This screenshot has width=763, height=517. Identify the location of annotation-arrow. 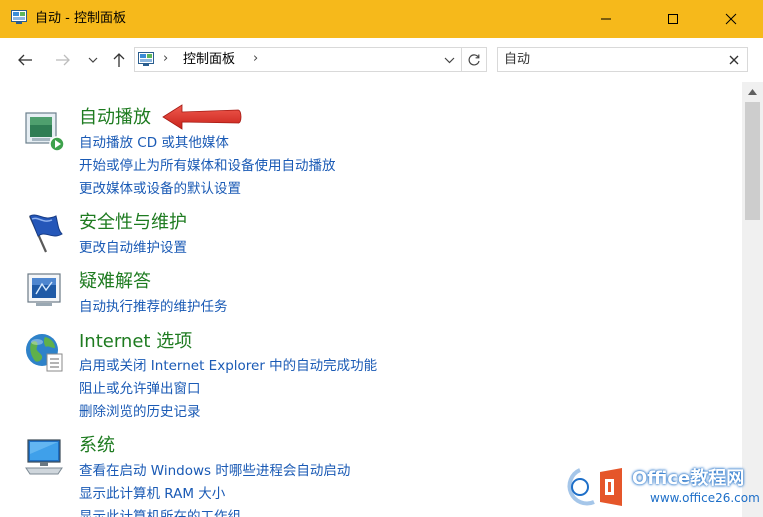
(202, 117).